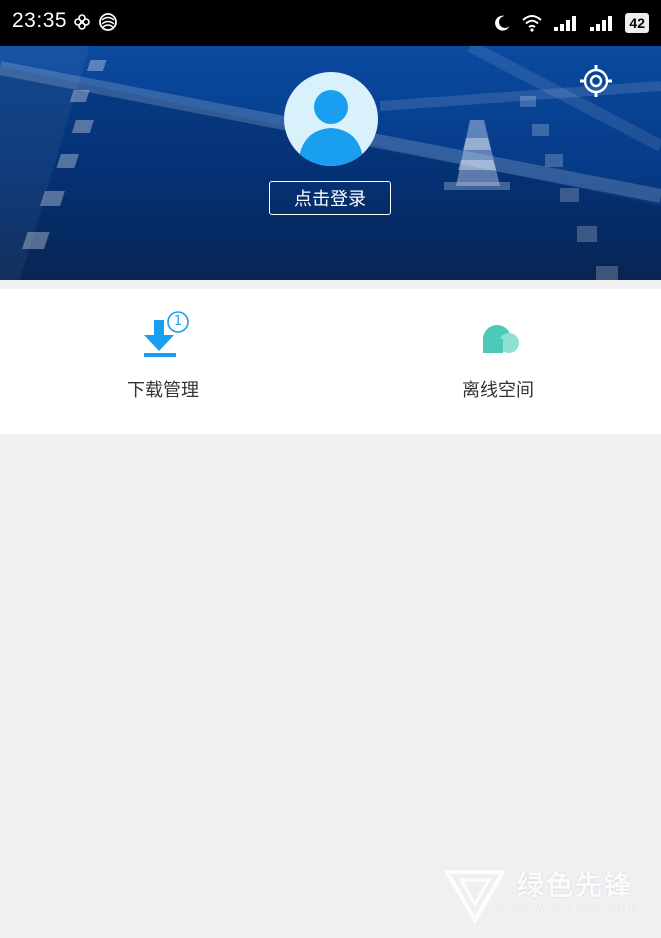 The height and width of the screenshot is (938, 661). What do you see at coordinates (501, 339) in the screenshot?
I see `cloud-icon` at bounding box center [501, 339].